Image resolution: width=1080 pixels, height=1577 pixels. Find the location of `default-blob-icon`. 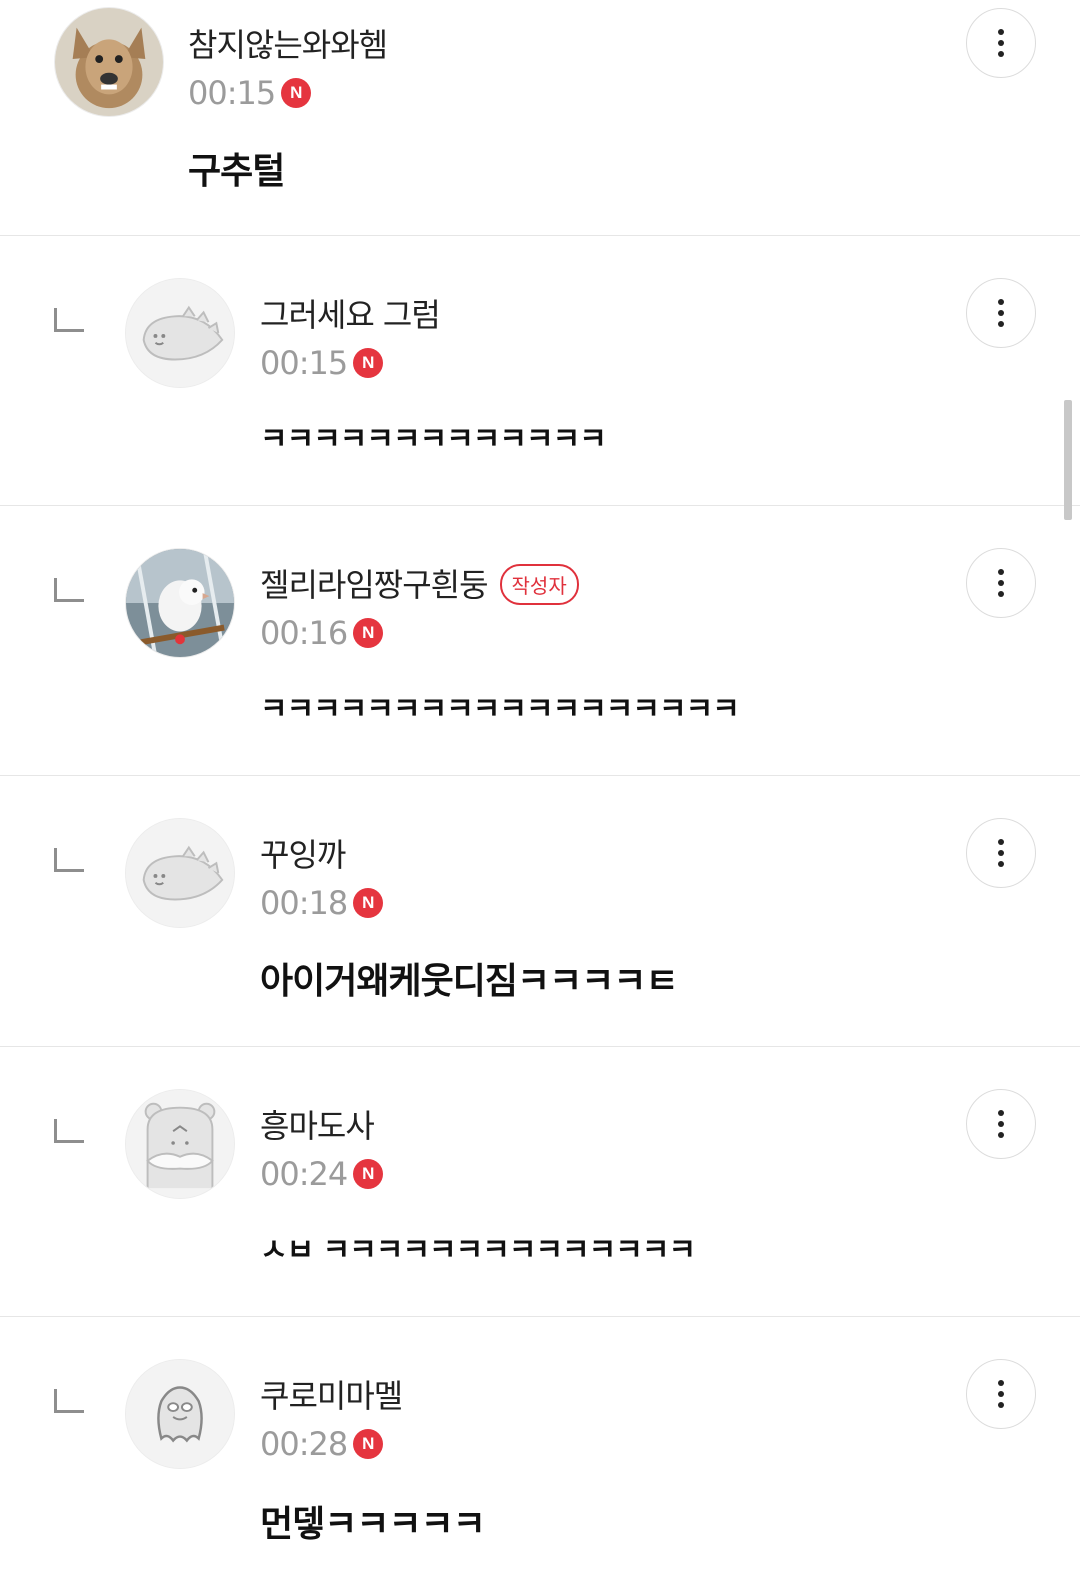

default-blob-icon is located at coordinates (180, 1414).